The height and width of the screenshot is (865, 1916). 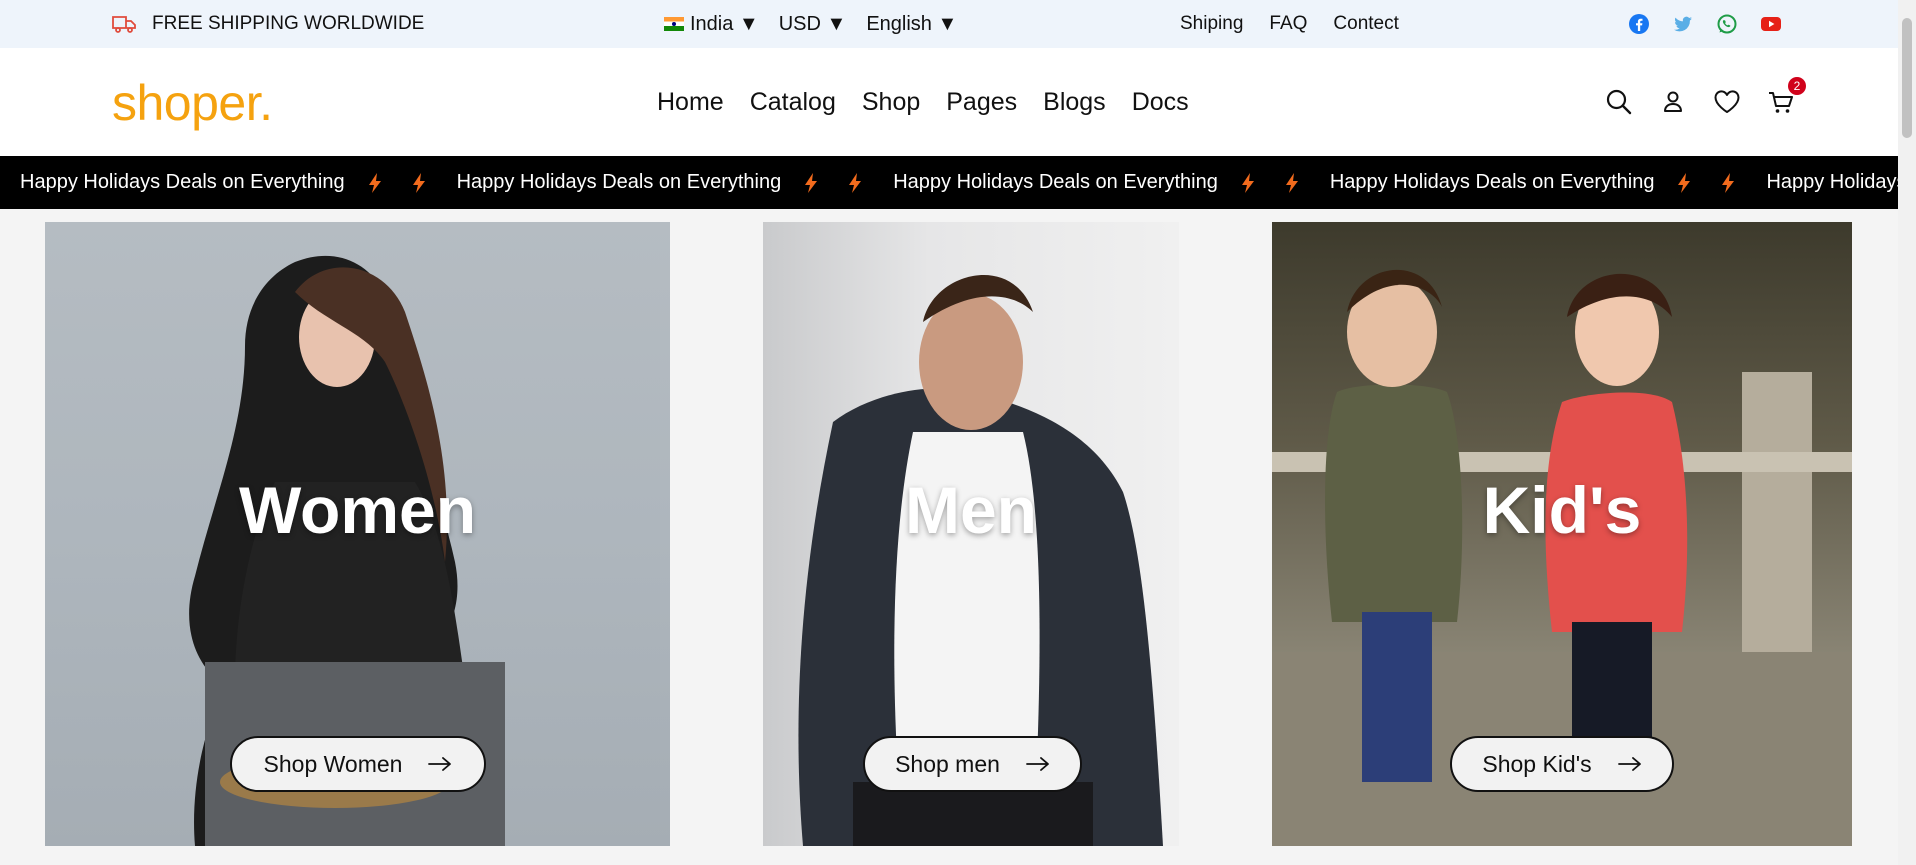 I want to click on nav-home: Home, so click(x=690, y=102).